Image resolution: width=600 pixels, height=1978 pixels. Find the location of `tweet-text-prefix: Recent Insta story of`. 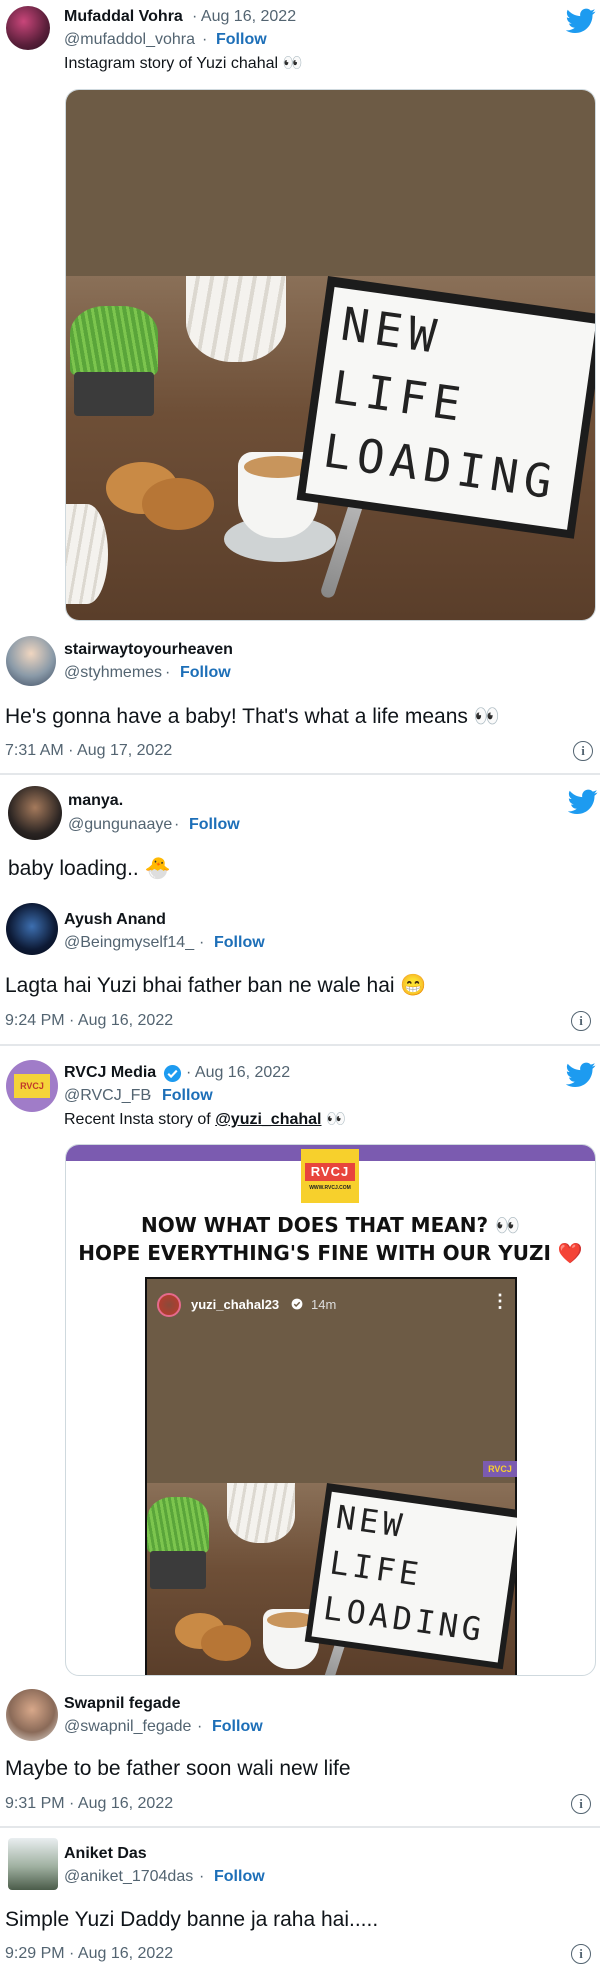

tweet-text-prefix: Recent Insta story of is located at coordinates (140, 1119).